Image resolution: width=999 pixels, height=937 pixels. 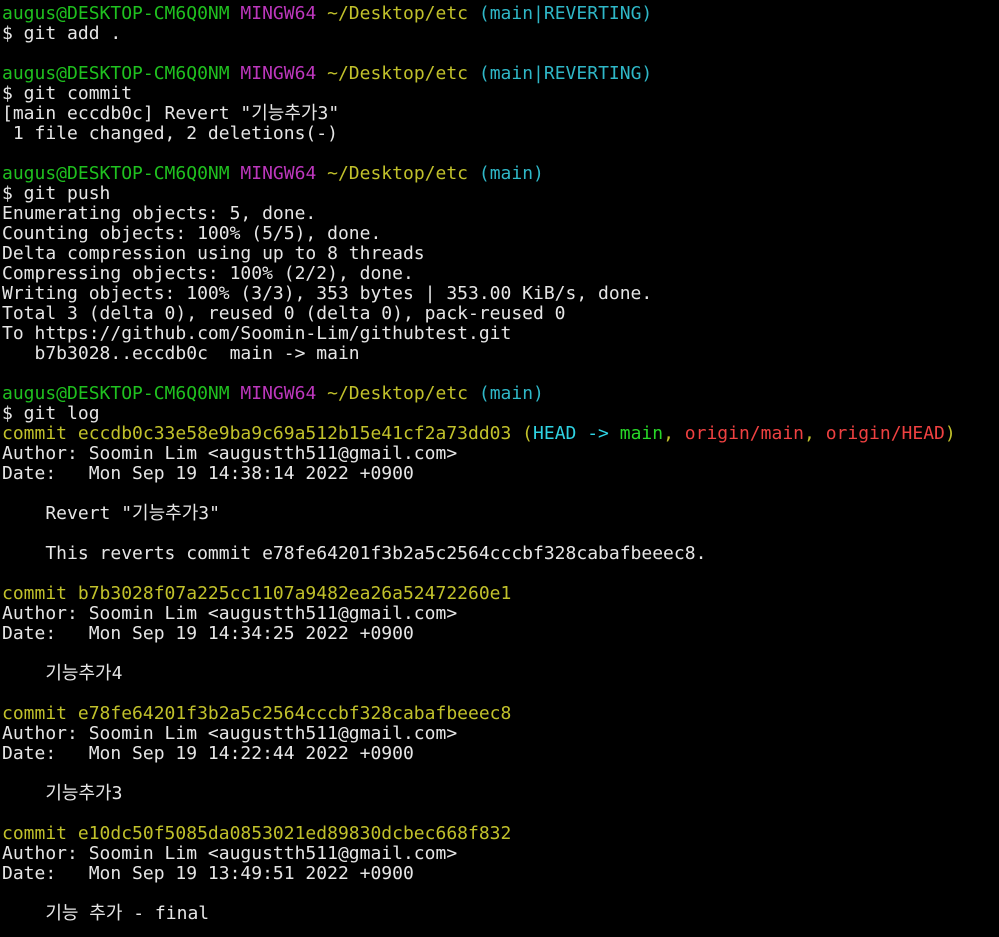 I want to click on ref-open-paren: (, so click(x=522, y=433).